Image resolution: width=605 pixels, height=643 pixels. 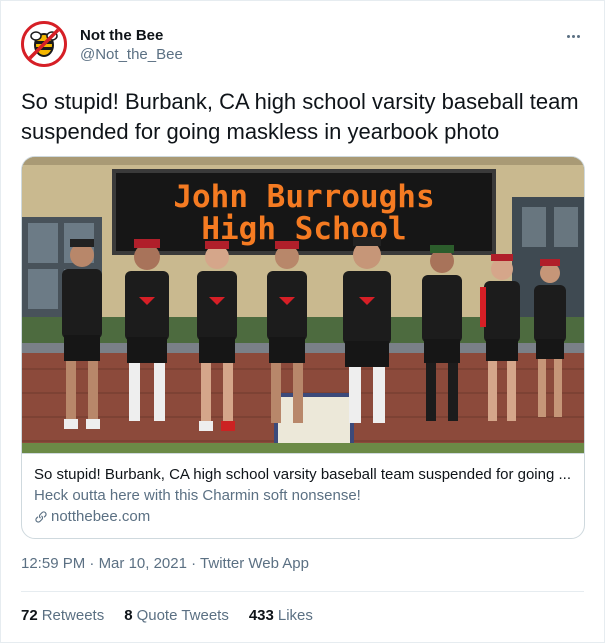 I want to click on retweets-count: 72, so click(x=29, y=615).